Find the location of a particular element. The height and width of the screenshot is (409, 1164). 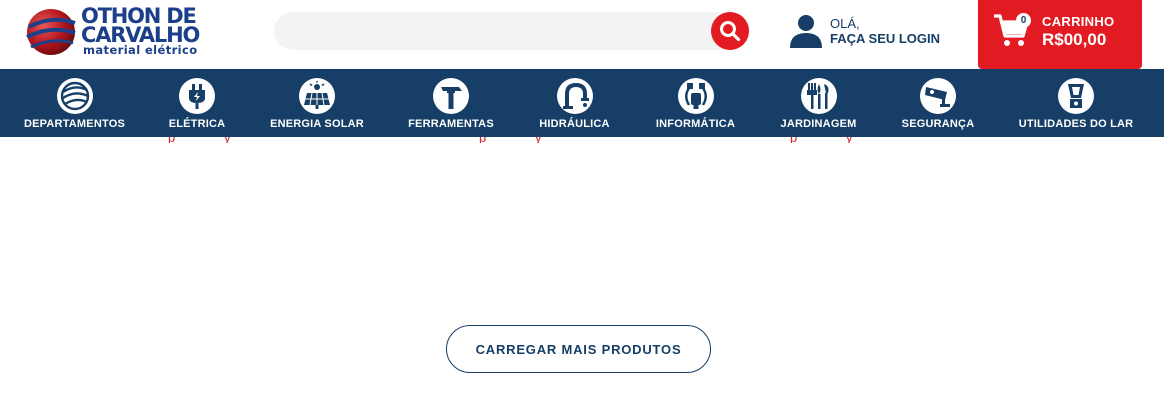

nav-label: SEGURANÇA is located at coordinates (938, 124).